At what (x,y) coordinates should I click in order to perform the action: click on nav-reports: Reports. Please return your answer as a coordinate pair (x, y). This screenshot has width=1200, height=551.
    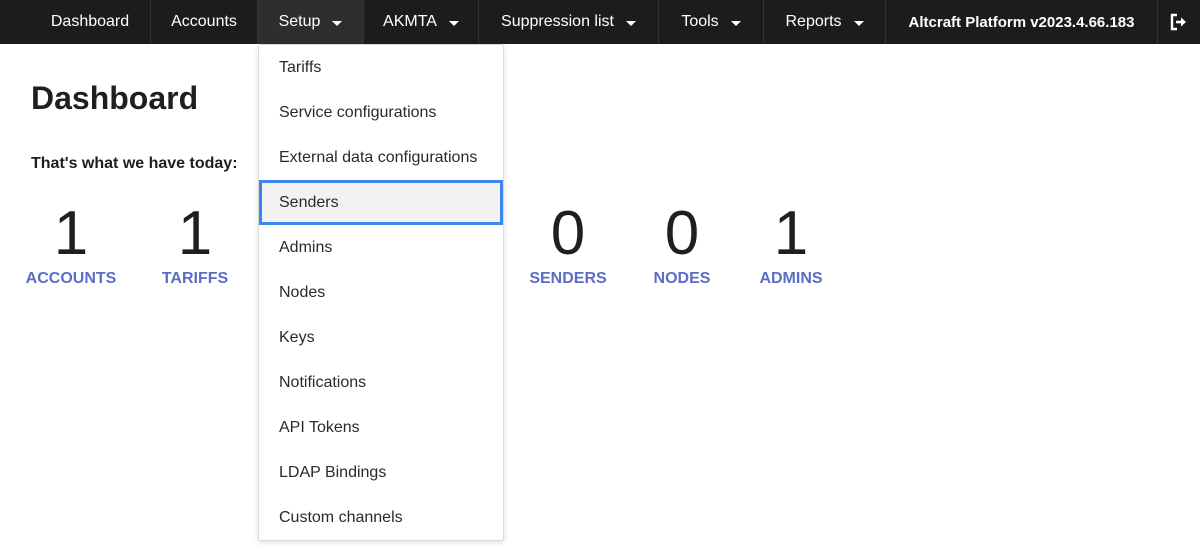
    Looking at the image, I should click on (825, 22).